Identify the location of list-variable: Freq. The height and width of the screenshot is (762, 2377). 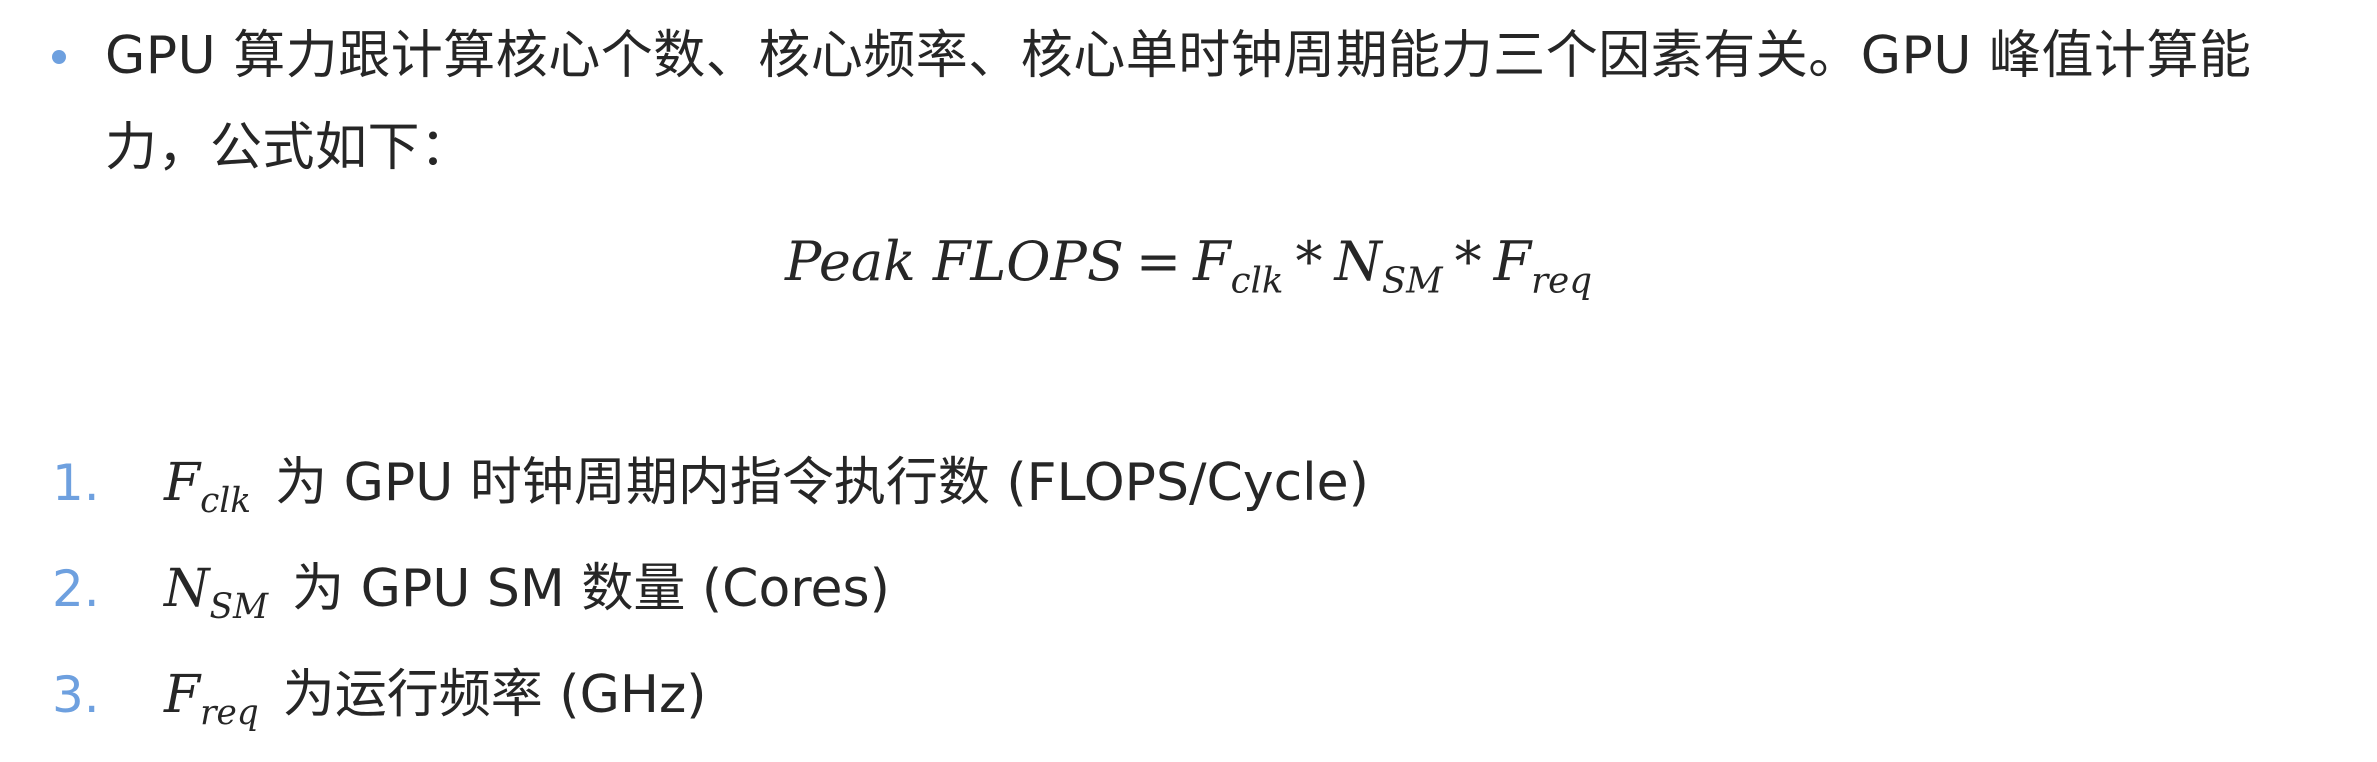
(211, 699).